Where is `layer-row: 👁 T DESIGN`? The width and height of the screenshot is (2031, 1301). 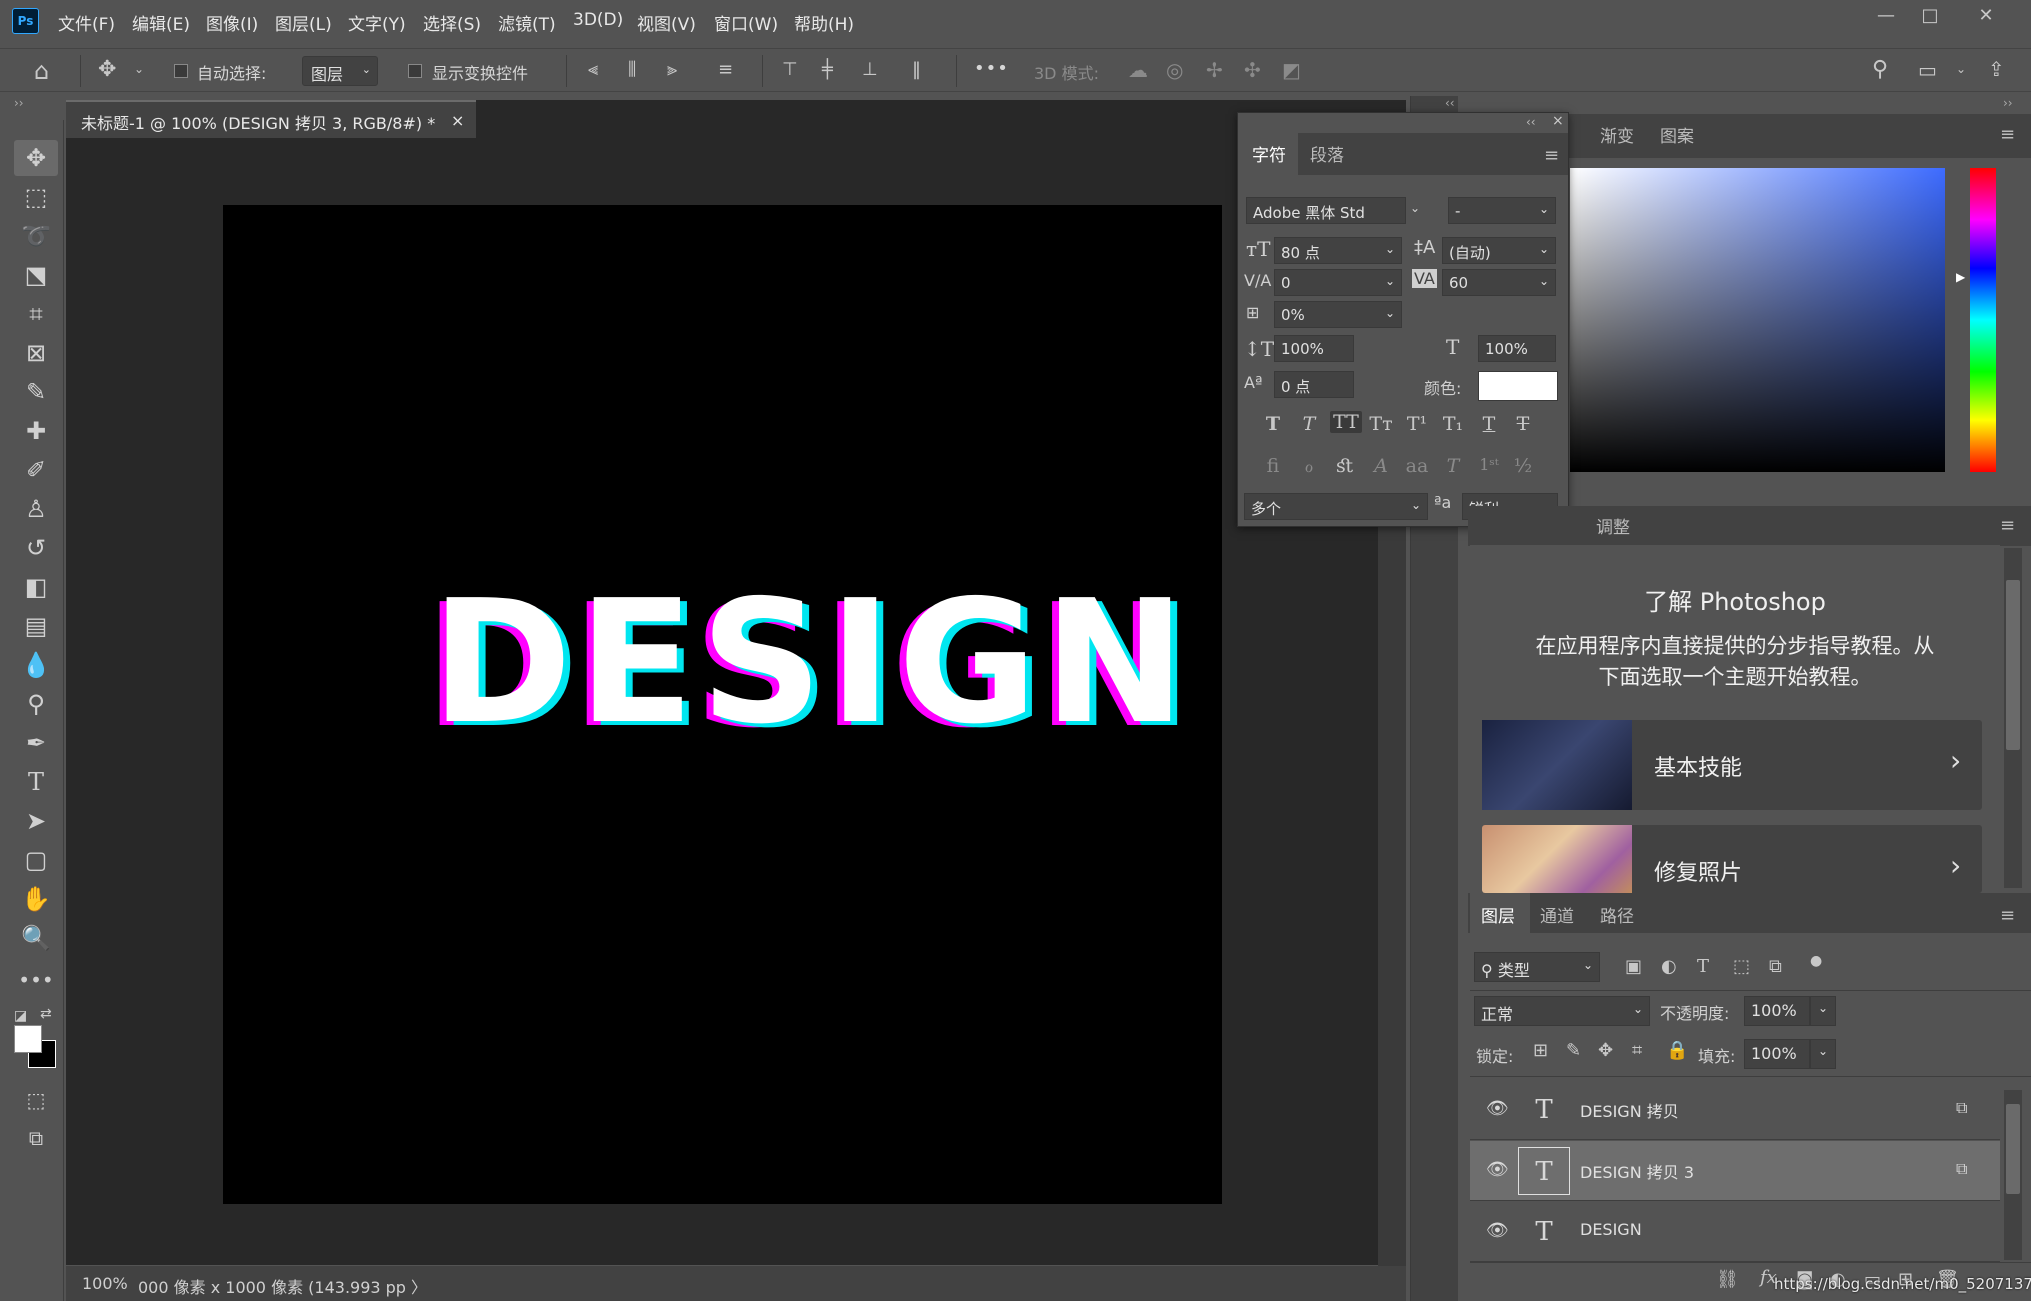 layer-row: 👁 T DESIGN is located at coordinates (1735, 1232).